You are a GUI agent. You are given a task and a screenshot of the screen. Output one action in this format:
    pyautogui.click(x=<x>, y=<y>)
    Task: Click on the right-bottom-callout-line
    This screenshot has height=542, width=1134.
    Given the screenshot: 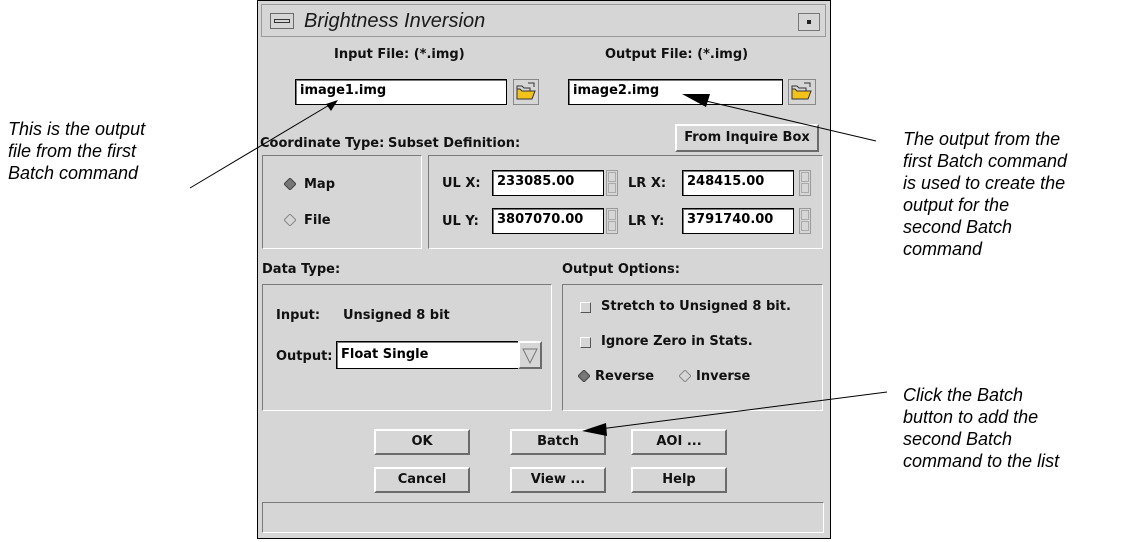 What is the action you would take?
    pyautogui.click(x=743, y=410)
    